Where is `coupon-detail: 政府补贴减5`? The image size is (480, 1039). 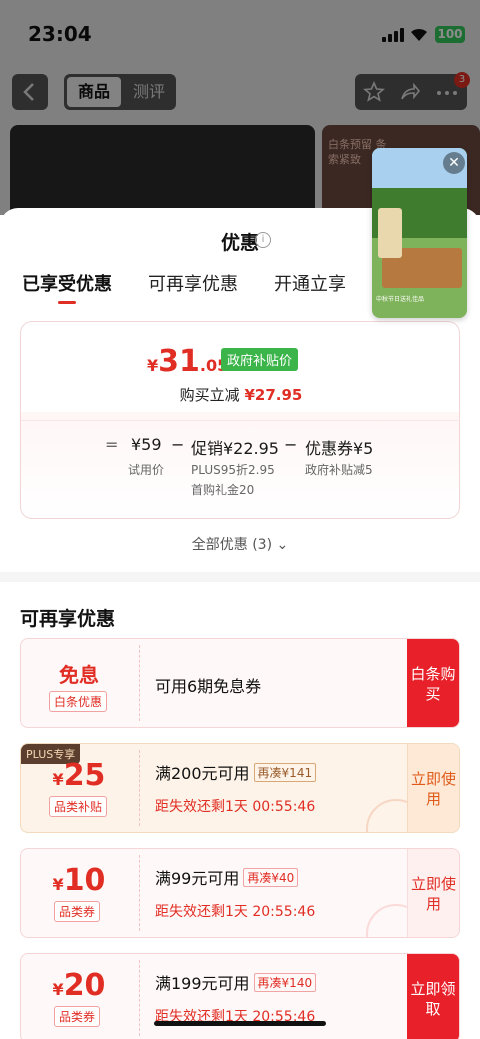 coupon-detail: 政府补贴减5 is located at coordinates (339, 470).